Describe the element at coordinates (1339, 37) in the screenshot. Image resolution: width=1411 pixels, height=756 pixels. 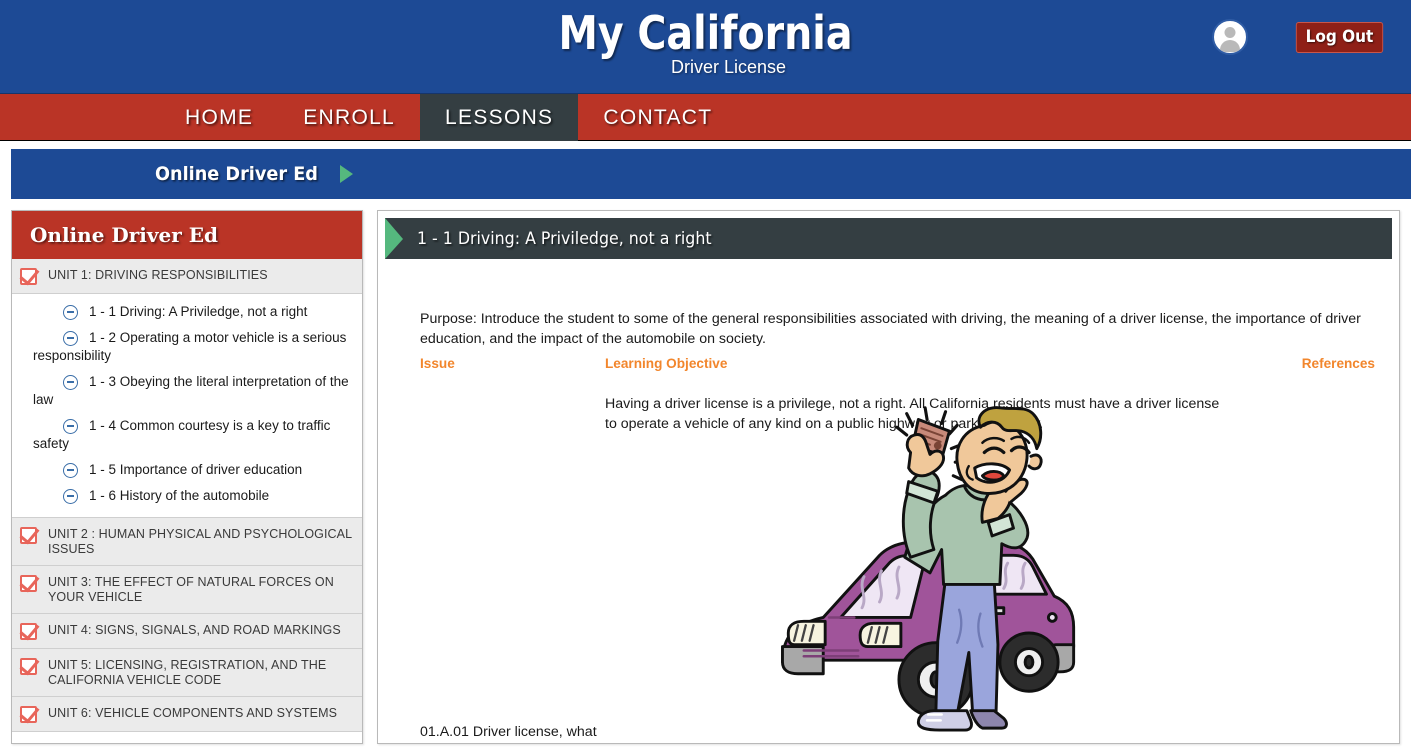
I see `log-out-button: Log Out` at that location.